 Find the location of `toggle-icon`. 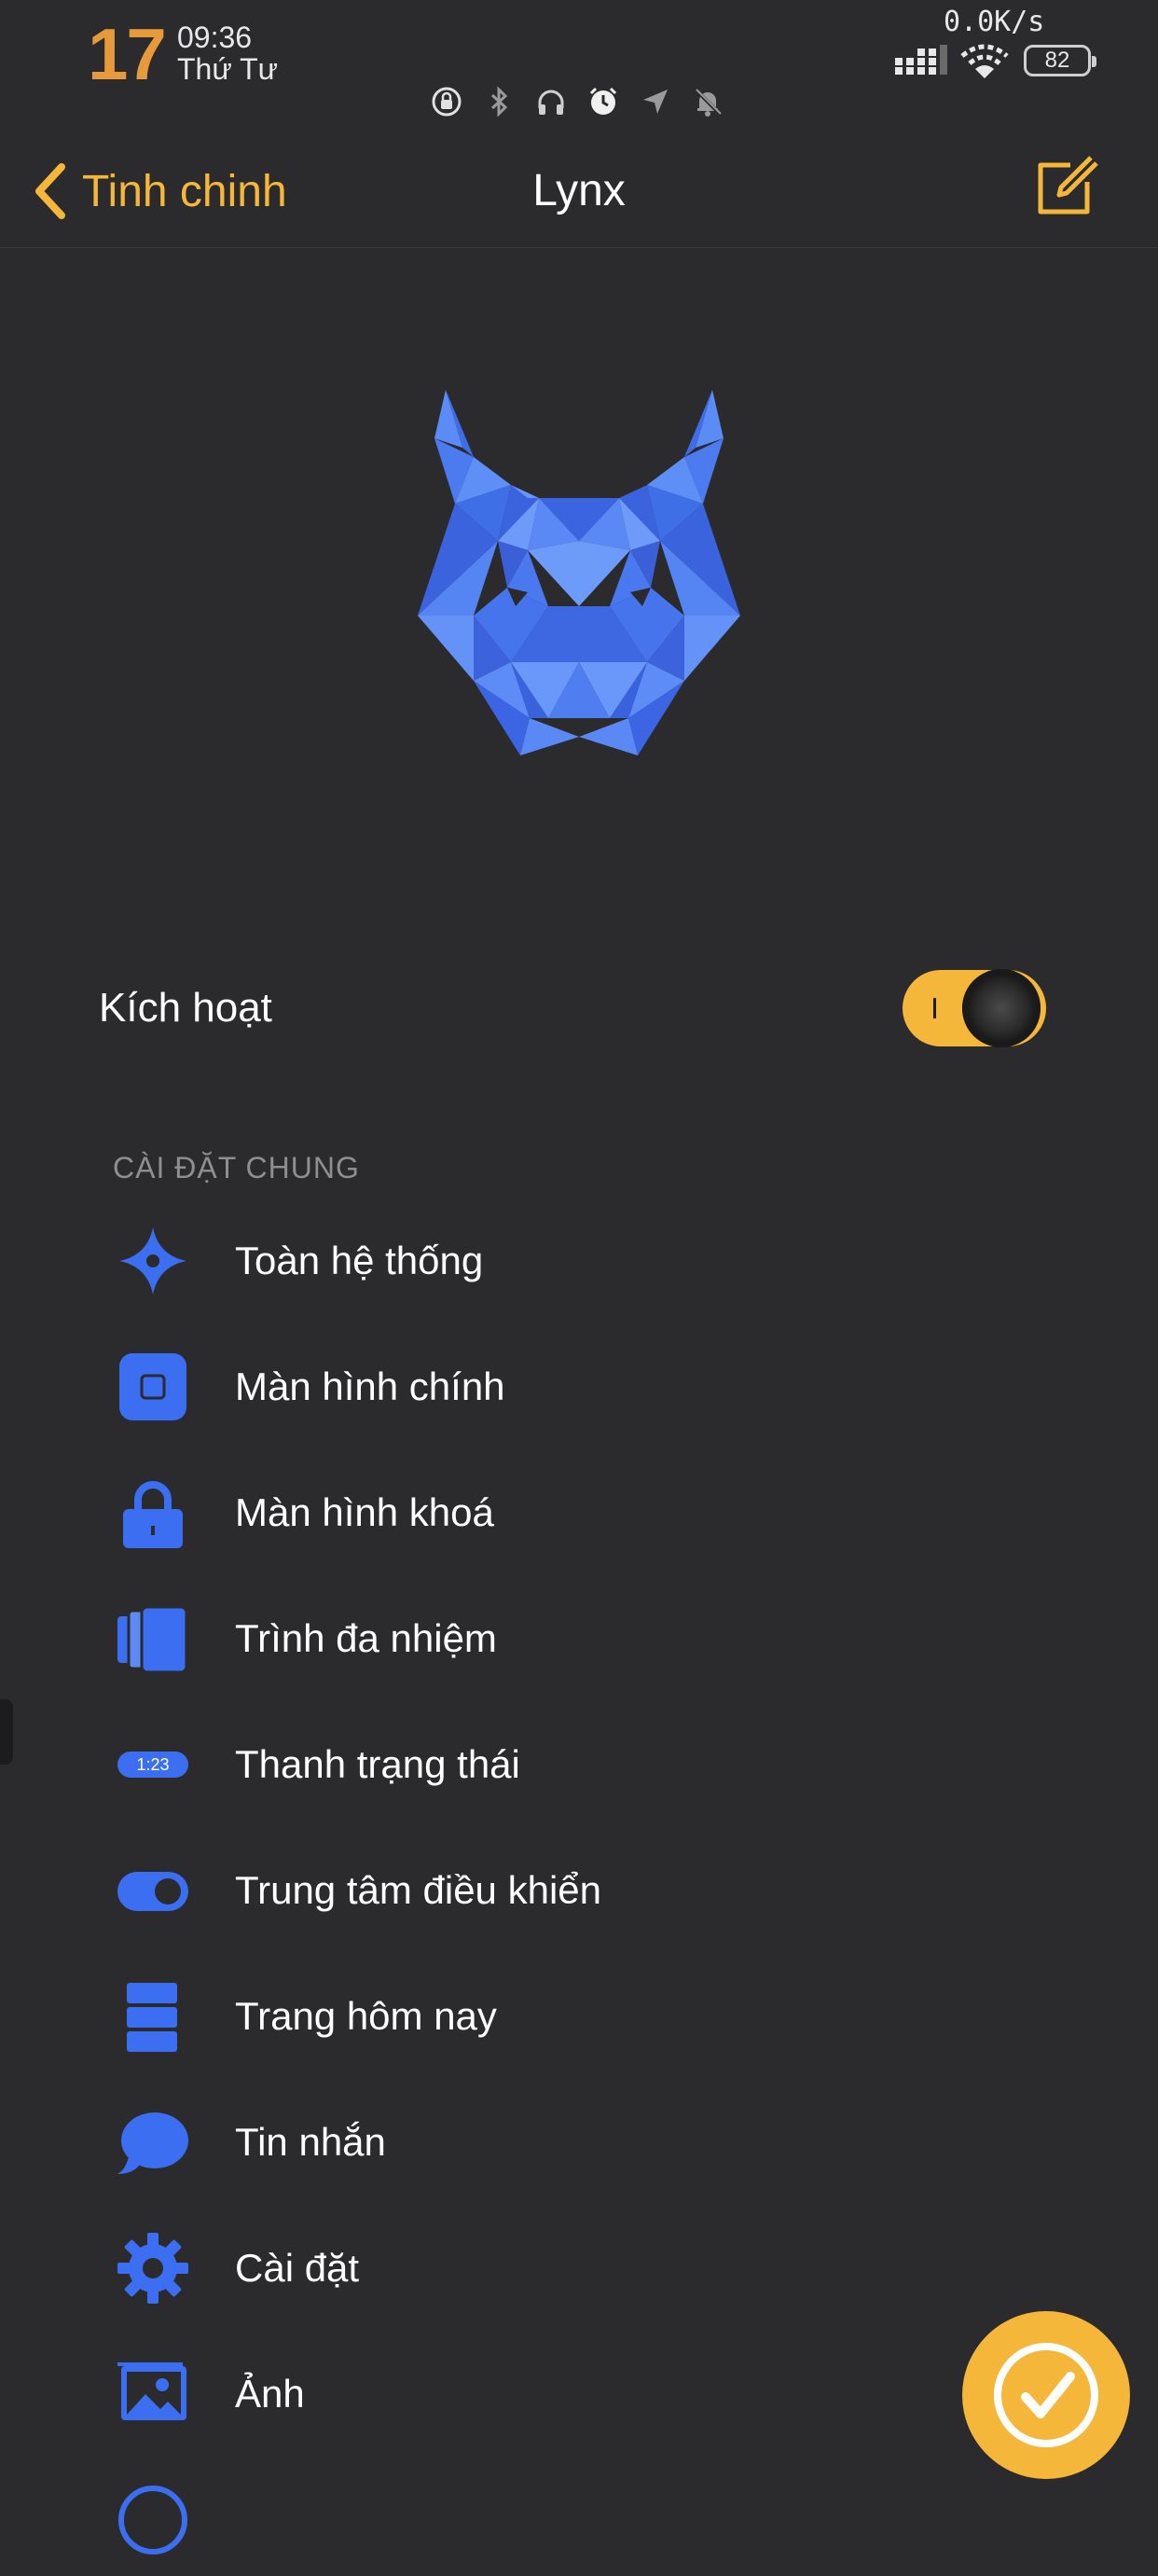

toggle-icon is located at coordinates (153, 1890).